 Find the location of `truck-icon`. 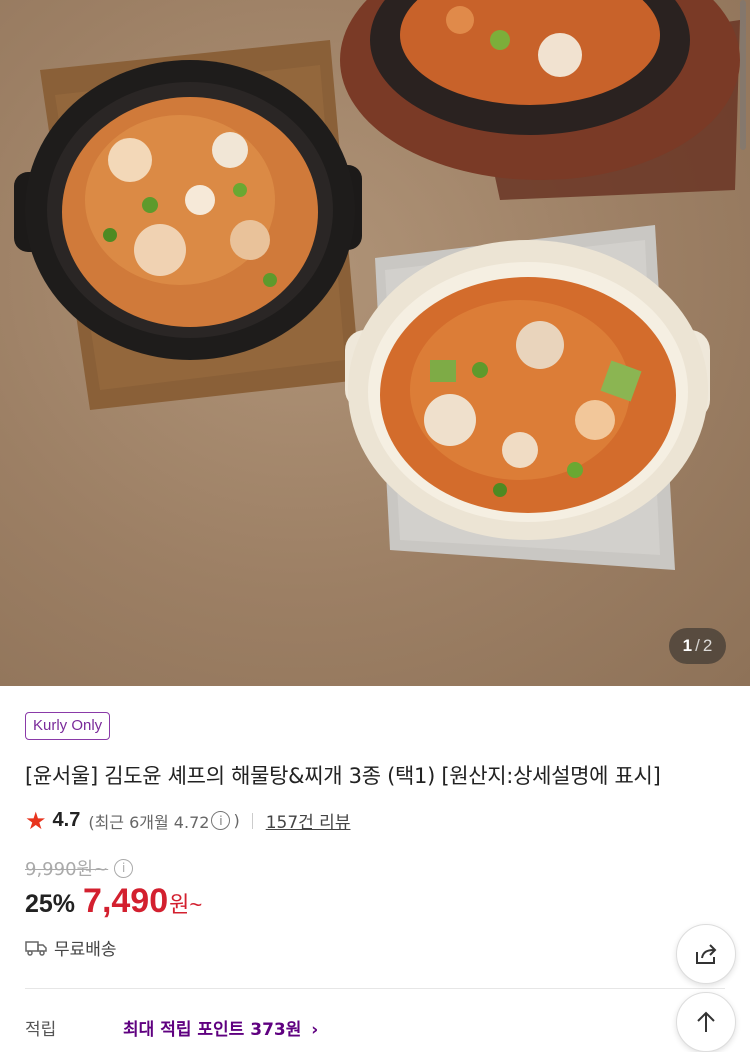

truck-icon is located at coordinates (36, 948).